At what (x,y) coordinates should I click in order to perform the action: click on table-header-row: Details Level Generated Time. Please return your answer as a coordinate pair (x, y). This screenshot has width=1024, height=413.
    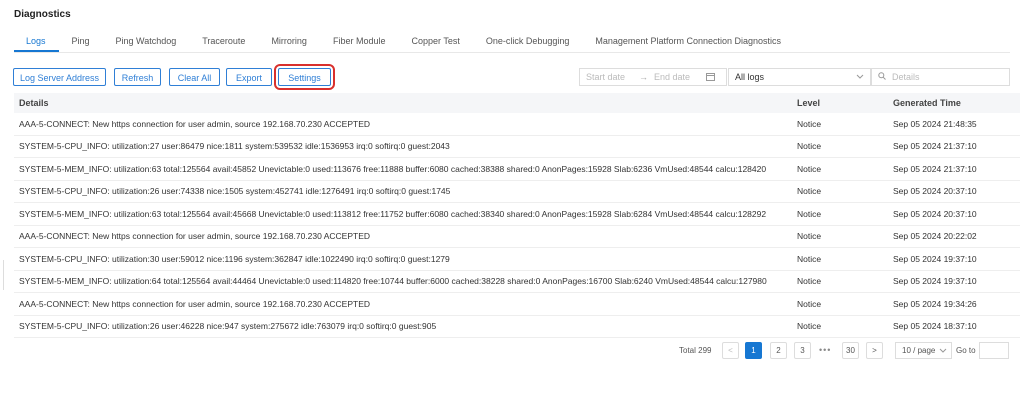
    Looking at the image, I should click on (517, 103).